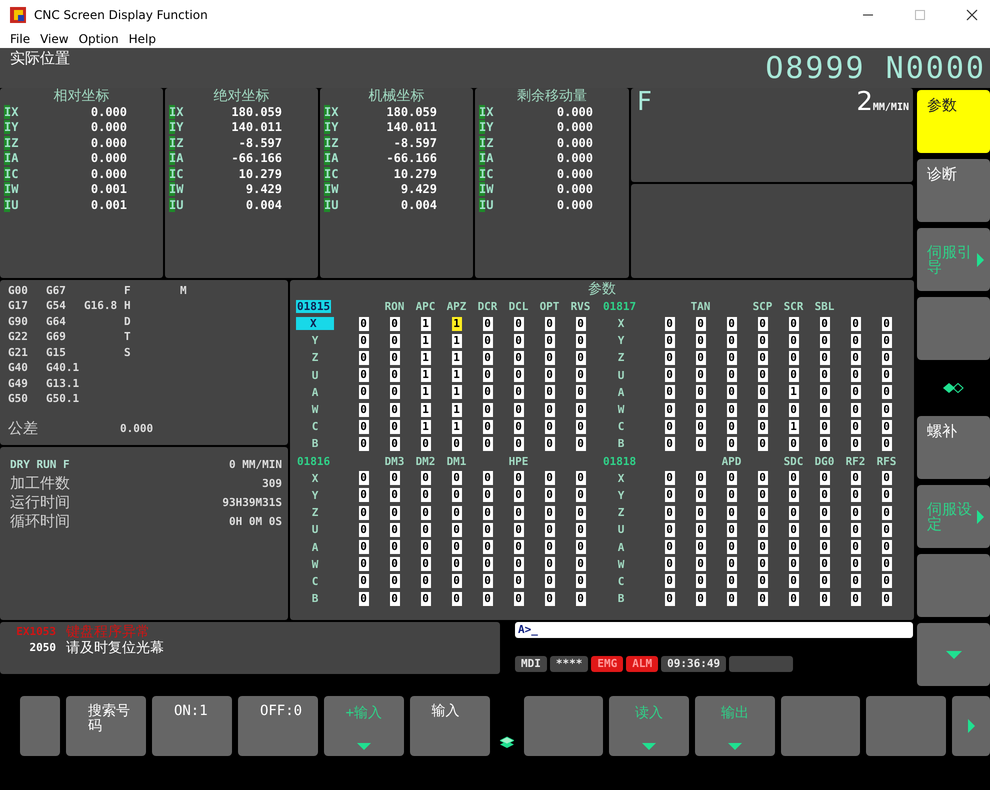 The height and width of the screenshot is (790, 990). What do you see at coordinates (98, 39) in the screenshot?
I see `menu-item: Option` at bounding box center [98, 39].